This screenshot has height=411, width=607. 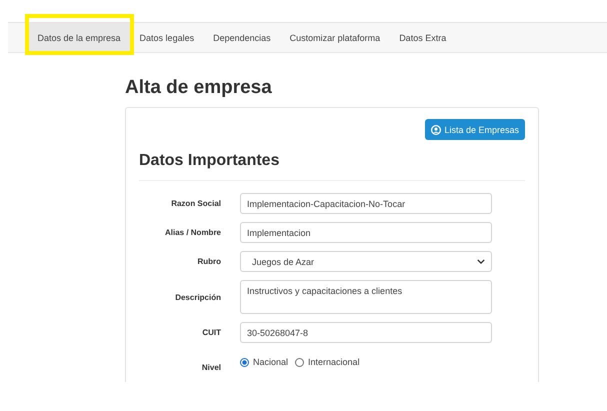 What do you see at coordinates (475, 129) in the screenshot?
I see `list-button: Lista de Empresas` at bounding box center [475, 129].